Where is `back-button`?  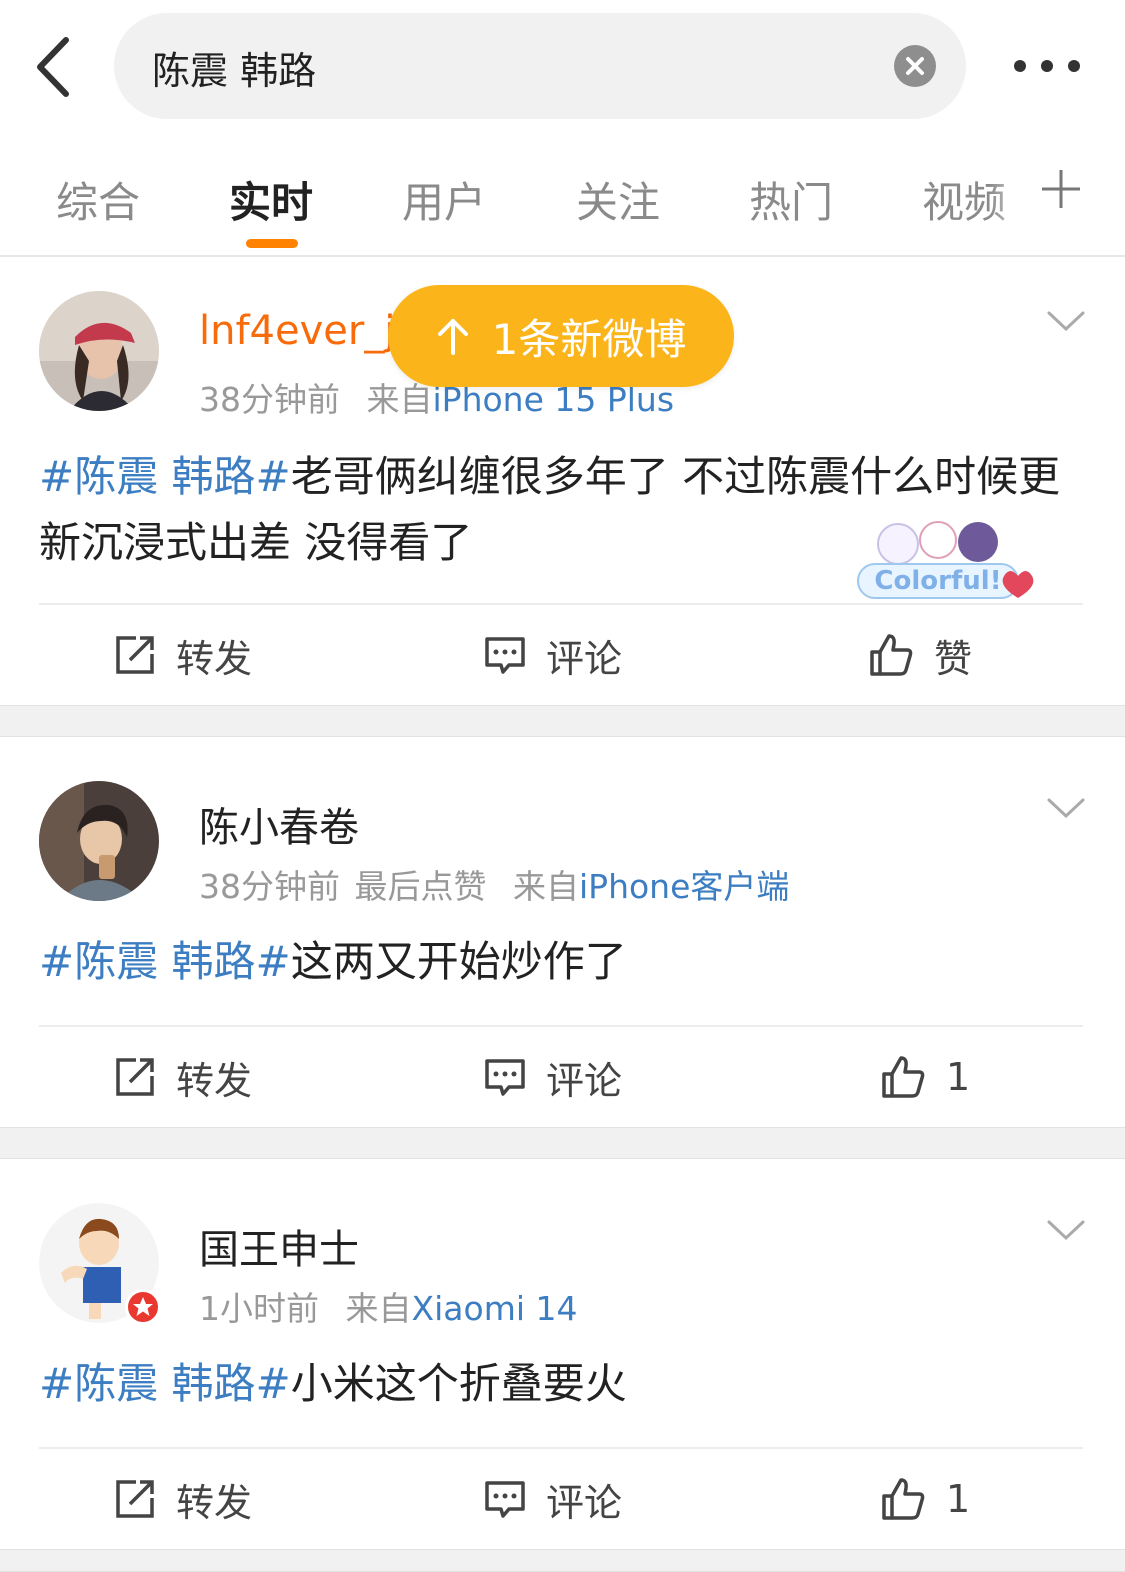 back-button is located at coordinates (58, 67).